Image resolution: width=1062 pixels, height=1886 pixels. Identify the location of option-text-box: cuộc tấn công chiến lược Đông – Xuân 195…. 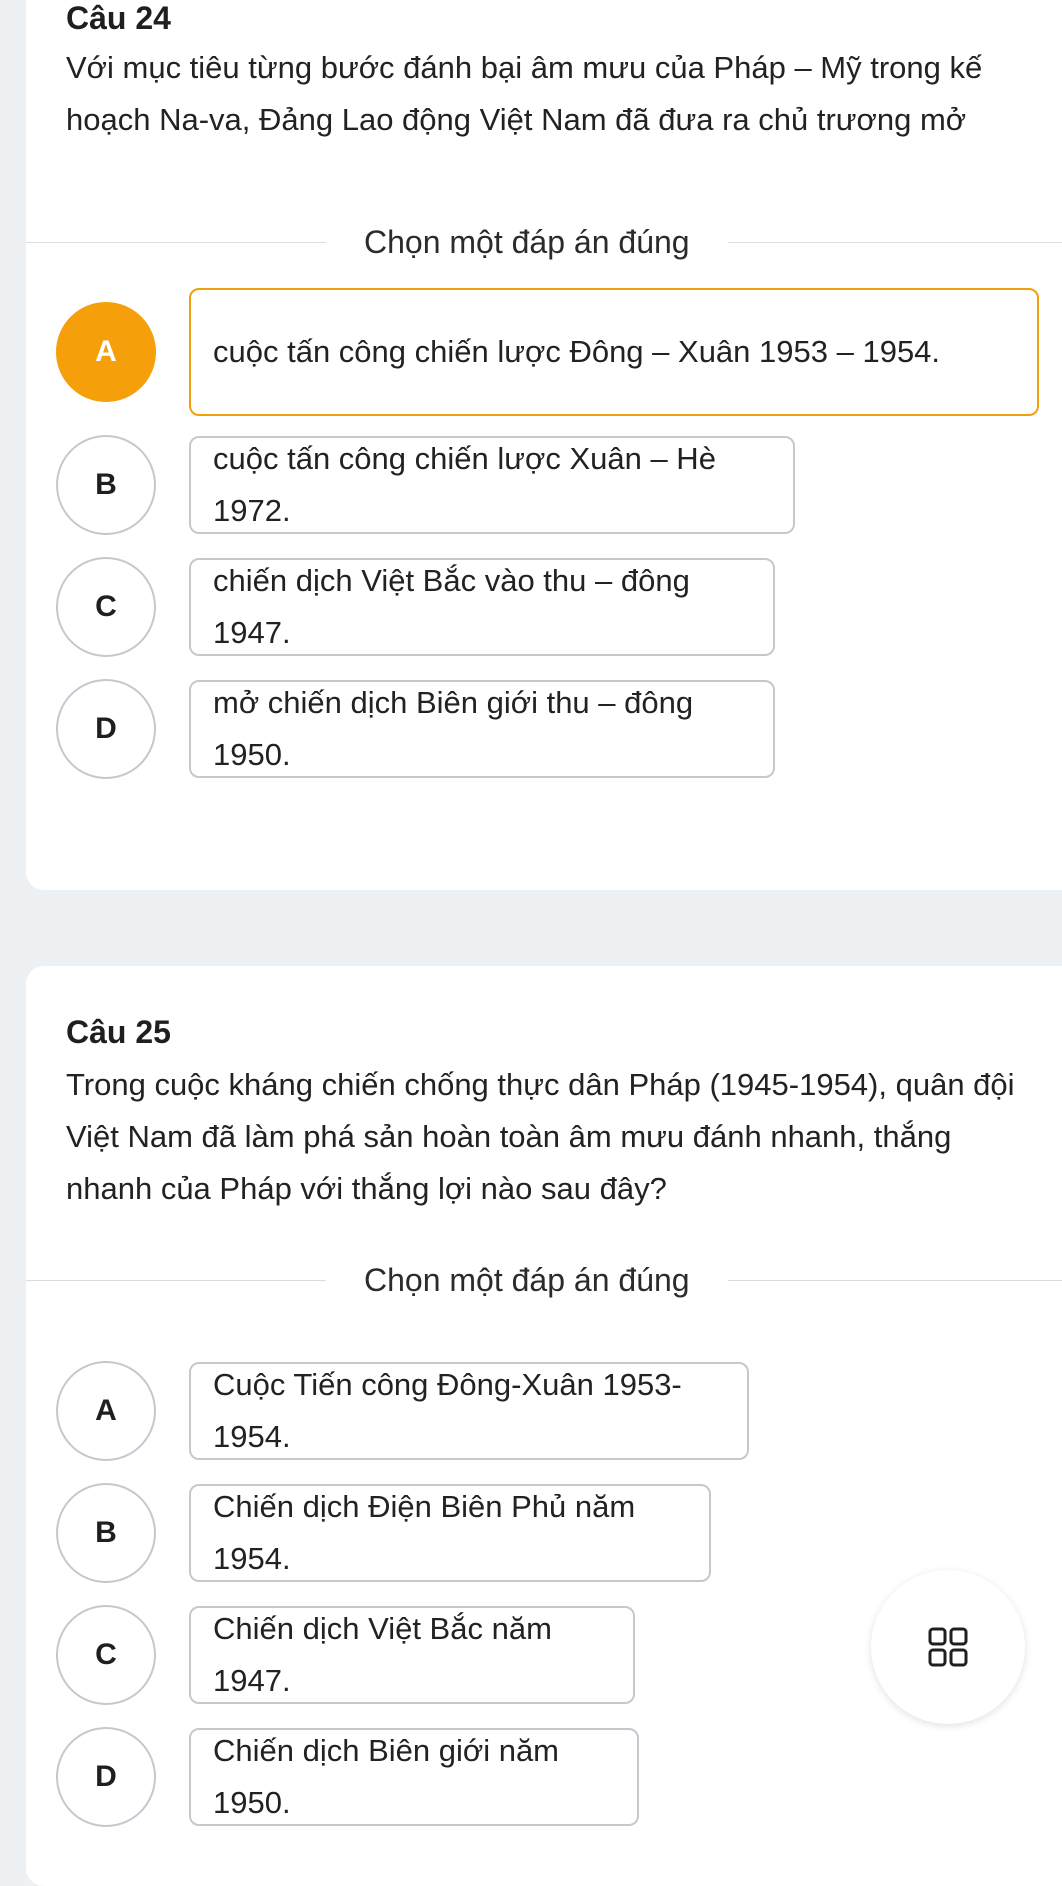
(614, 352).